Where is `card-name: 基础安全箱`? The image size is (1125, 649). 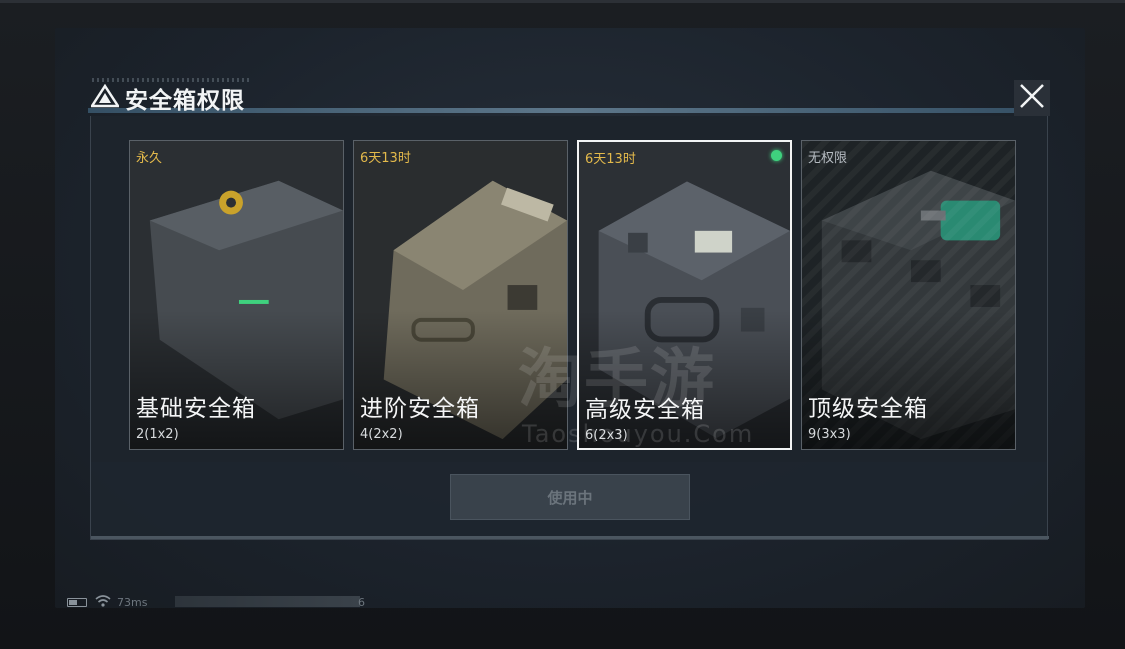
card-name: 基础安全箱 is located at coordinates (196, 409).